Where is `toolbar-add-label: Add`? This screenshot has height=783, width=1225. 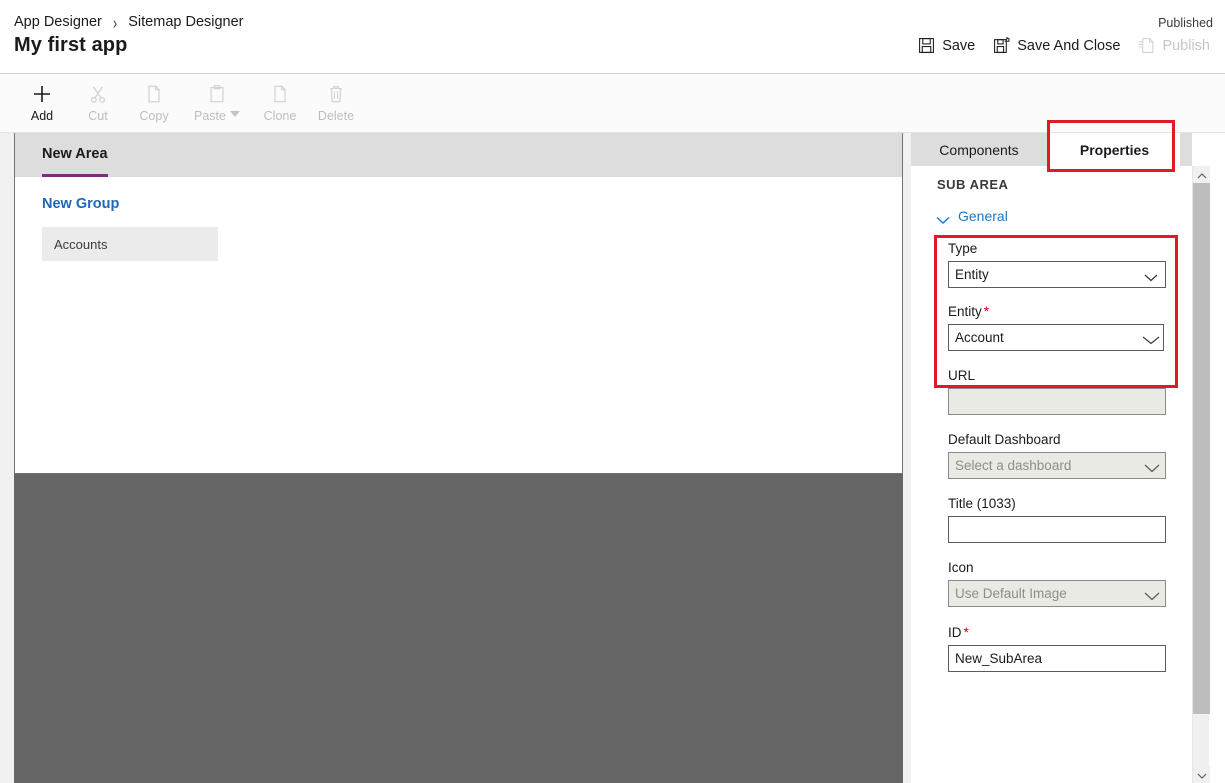
toolbar-add-label: Add is located at coordinates (42, 116).